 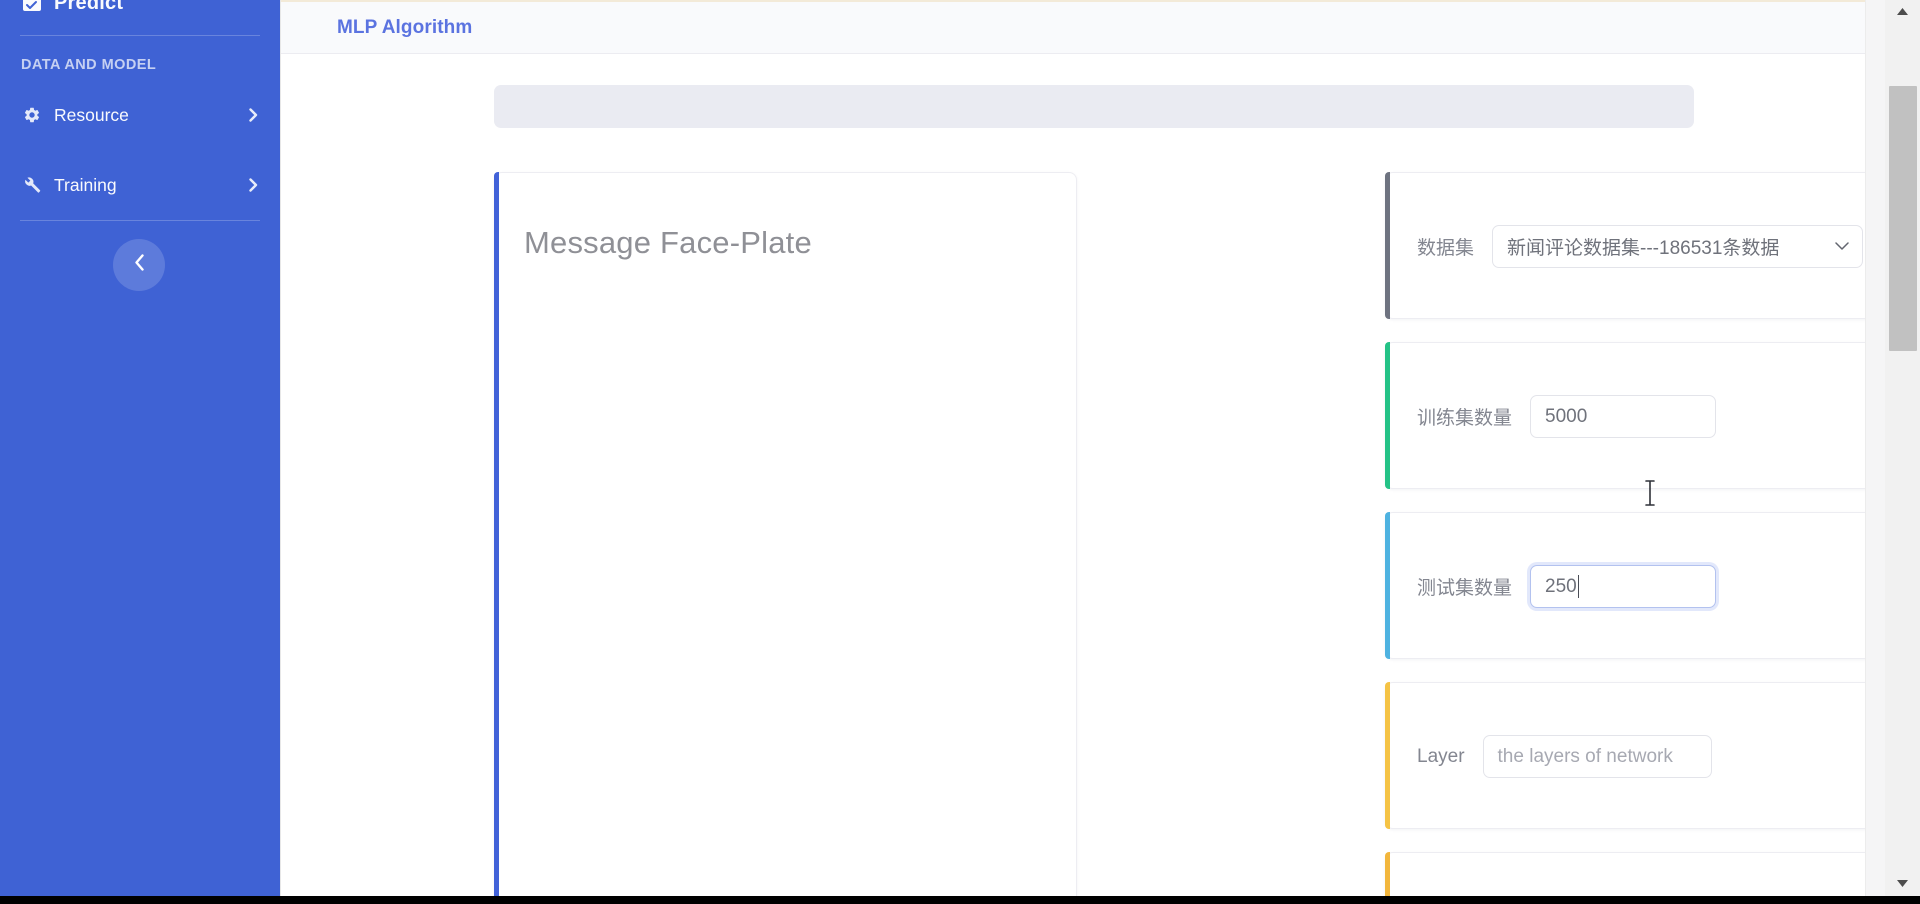 I want to click on sidebar-item-label: Training, so click(x=85, y=184).